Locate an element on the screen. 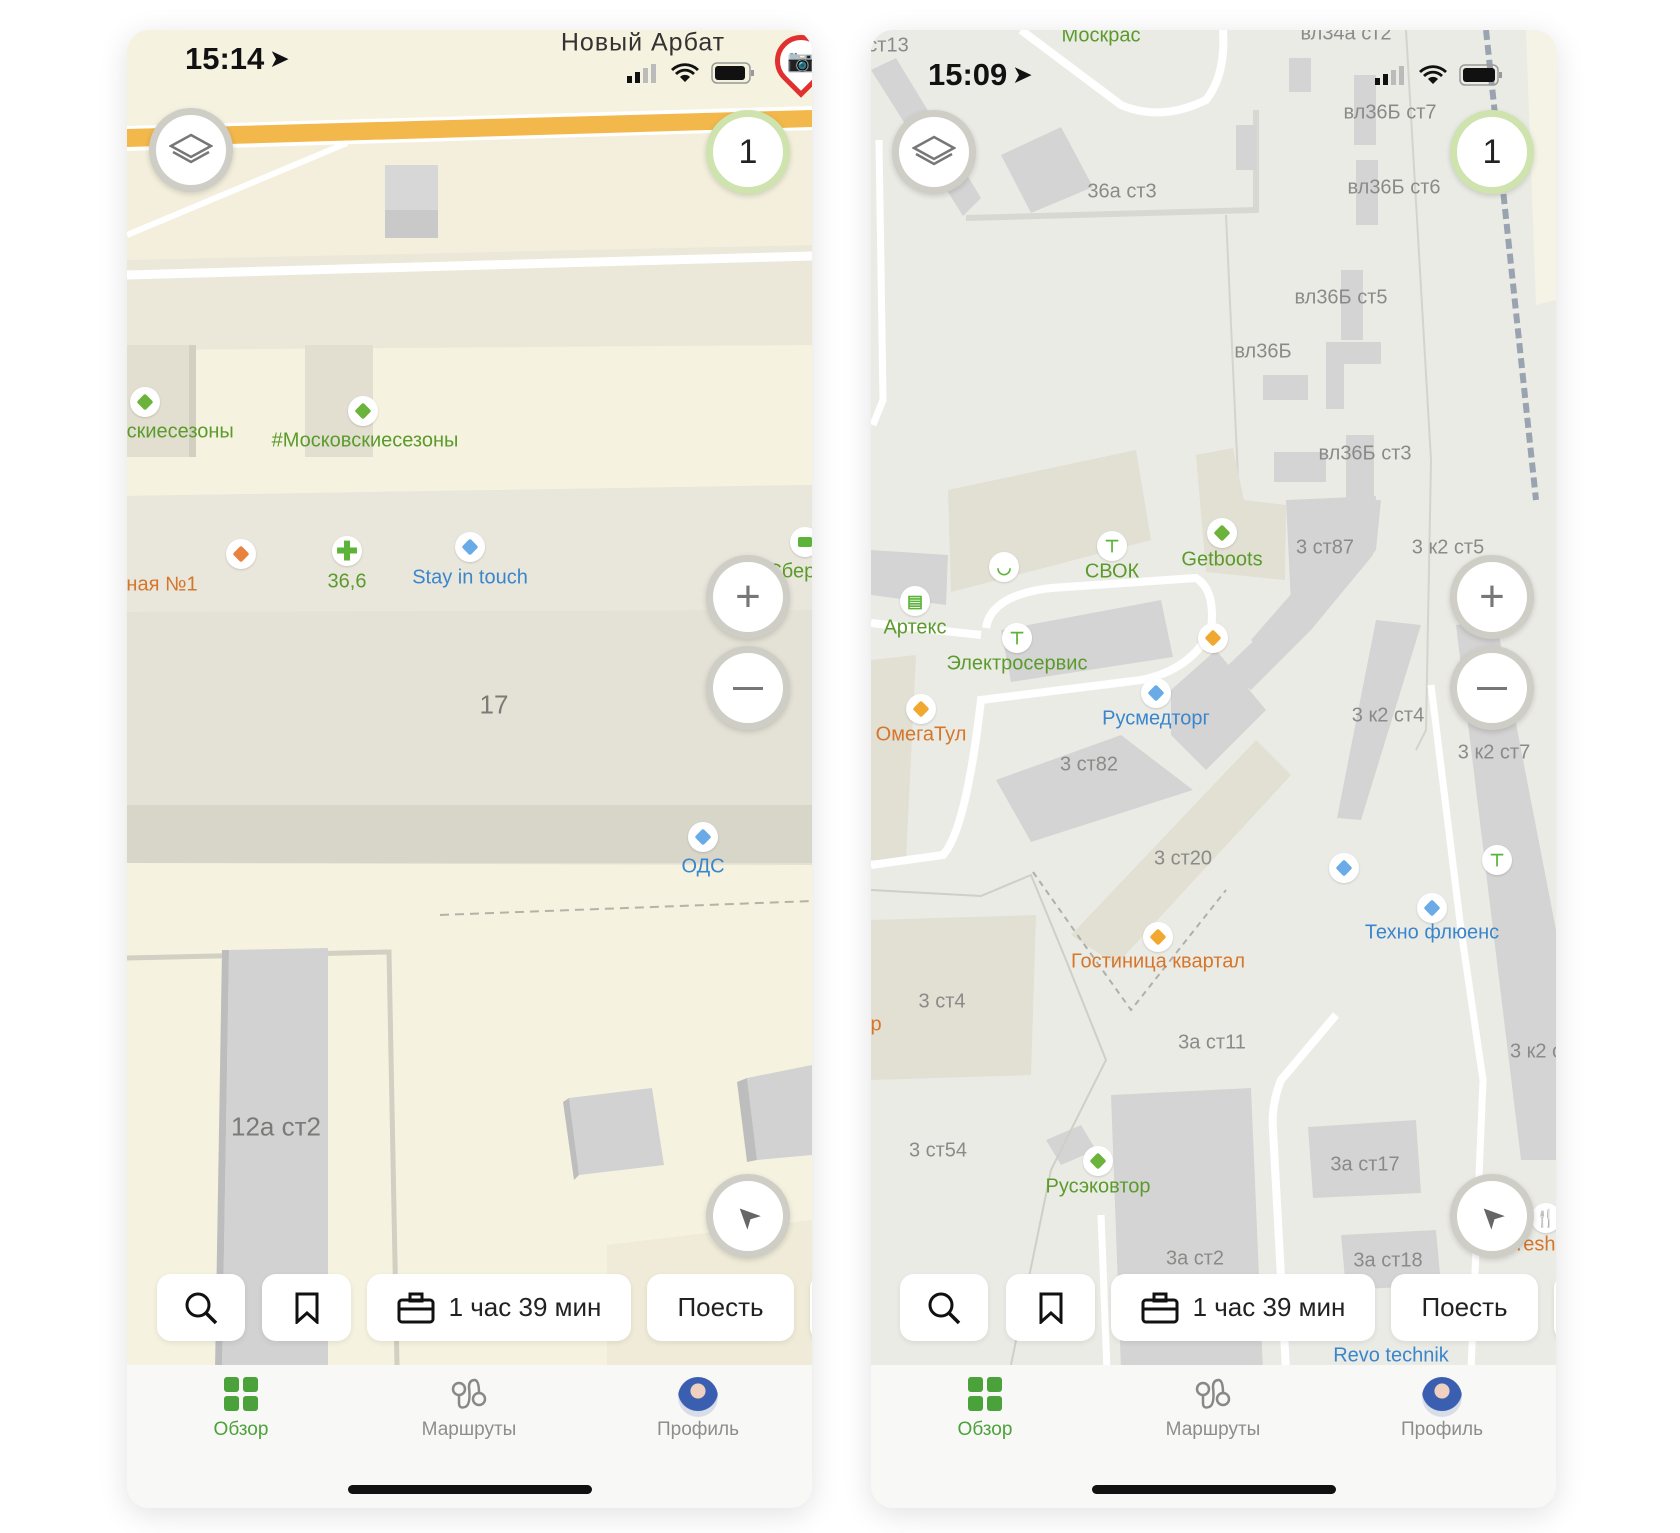  signal-icon is located at coordinates (1389, 75).